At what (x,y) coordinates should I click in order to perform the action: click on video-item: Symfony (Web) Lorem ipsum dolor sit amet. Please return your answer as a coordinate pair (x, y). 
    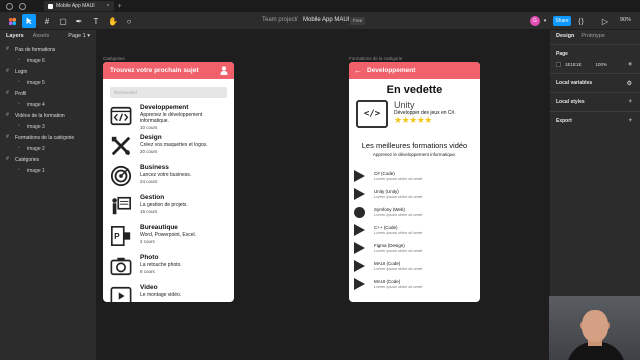
    Looking at the image, I should click on (414, 212).